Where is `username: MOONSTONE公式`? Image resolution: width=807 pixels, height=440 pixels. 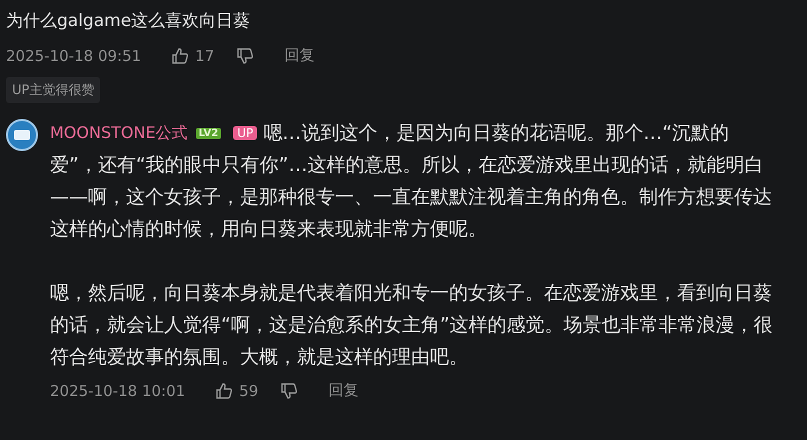 username: MOONSTONE公式 is located at coordinates (119, 133).